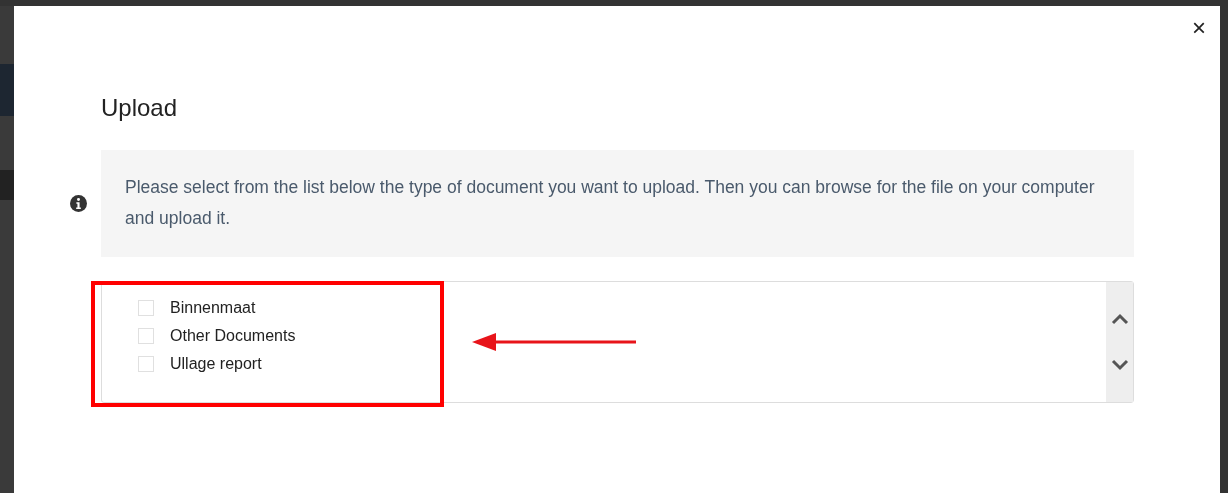 The height and width of the screenshot is (493, 1228). Describe the element at coordinates (140, 108) in the screenshot. I see `dialog-title: Upload` at that location.